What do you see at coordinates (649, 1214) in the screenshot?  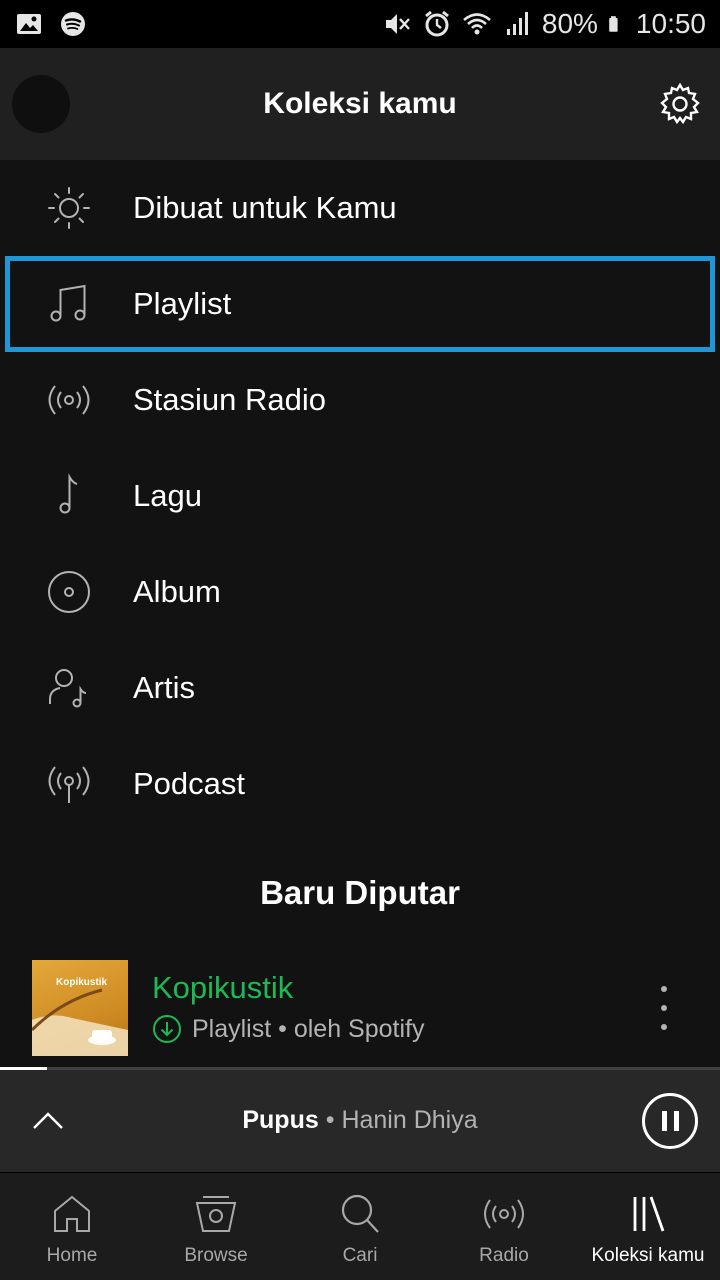 I see `library-icon` at bounding box center [649, 1214].